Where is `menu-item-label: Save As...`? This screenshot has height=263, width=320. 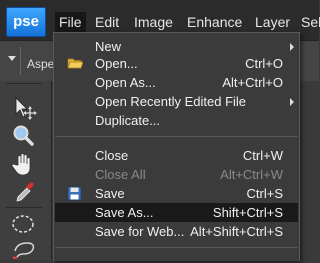 menu-item-label: Save As... is located at coordinates (124, 212).